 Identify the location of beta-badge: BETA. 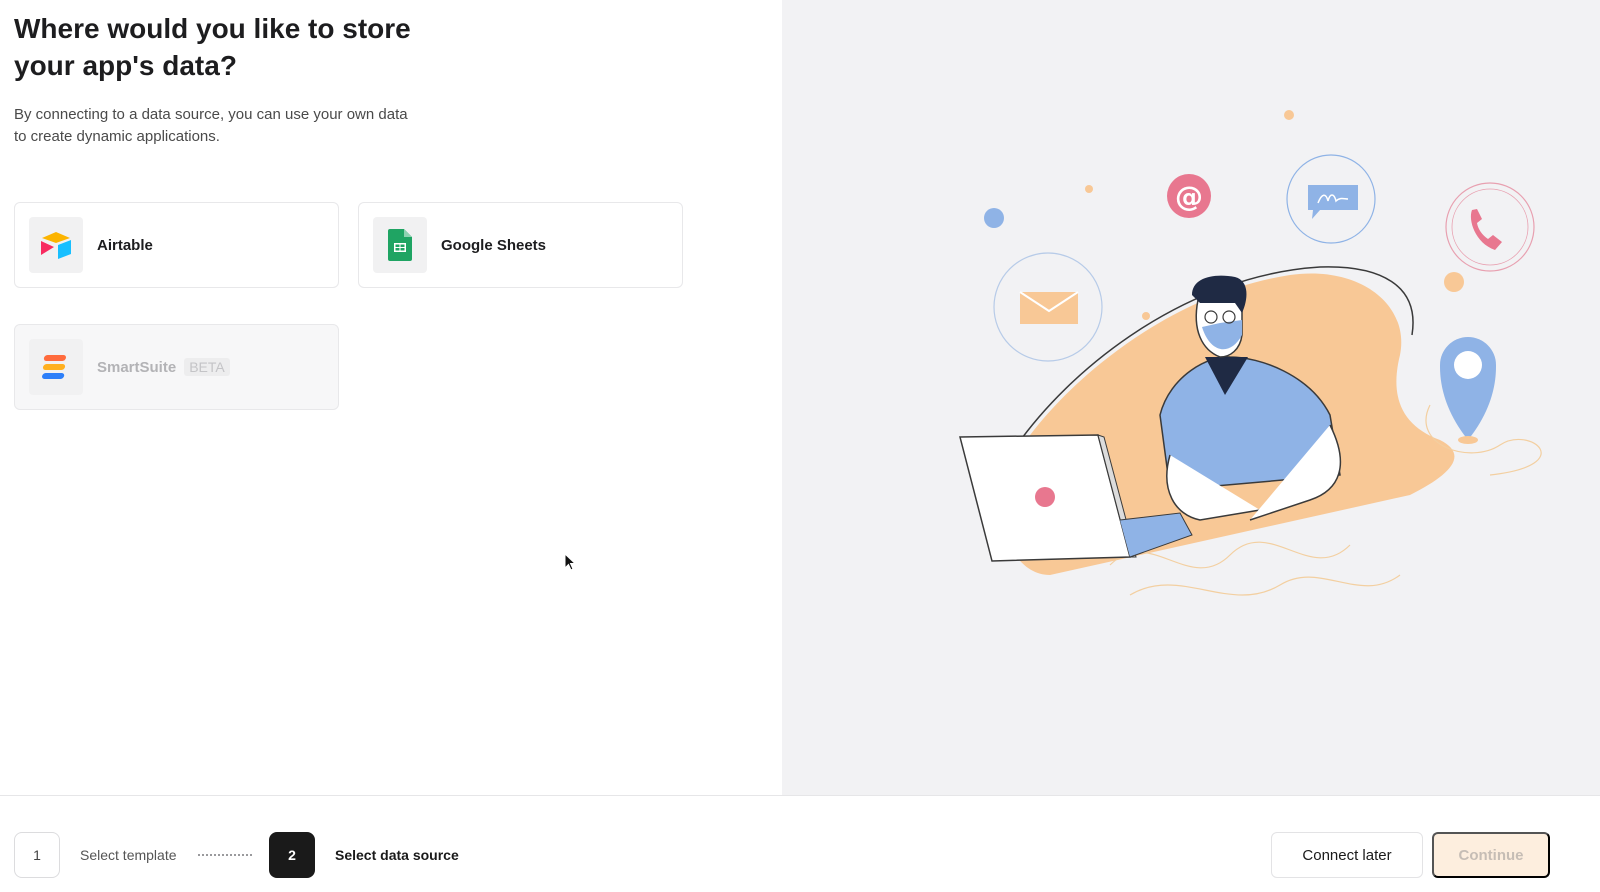
(207, 367).